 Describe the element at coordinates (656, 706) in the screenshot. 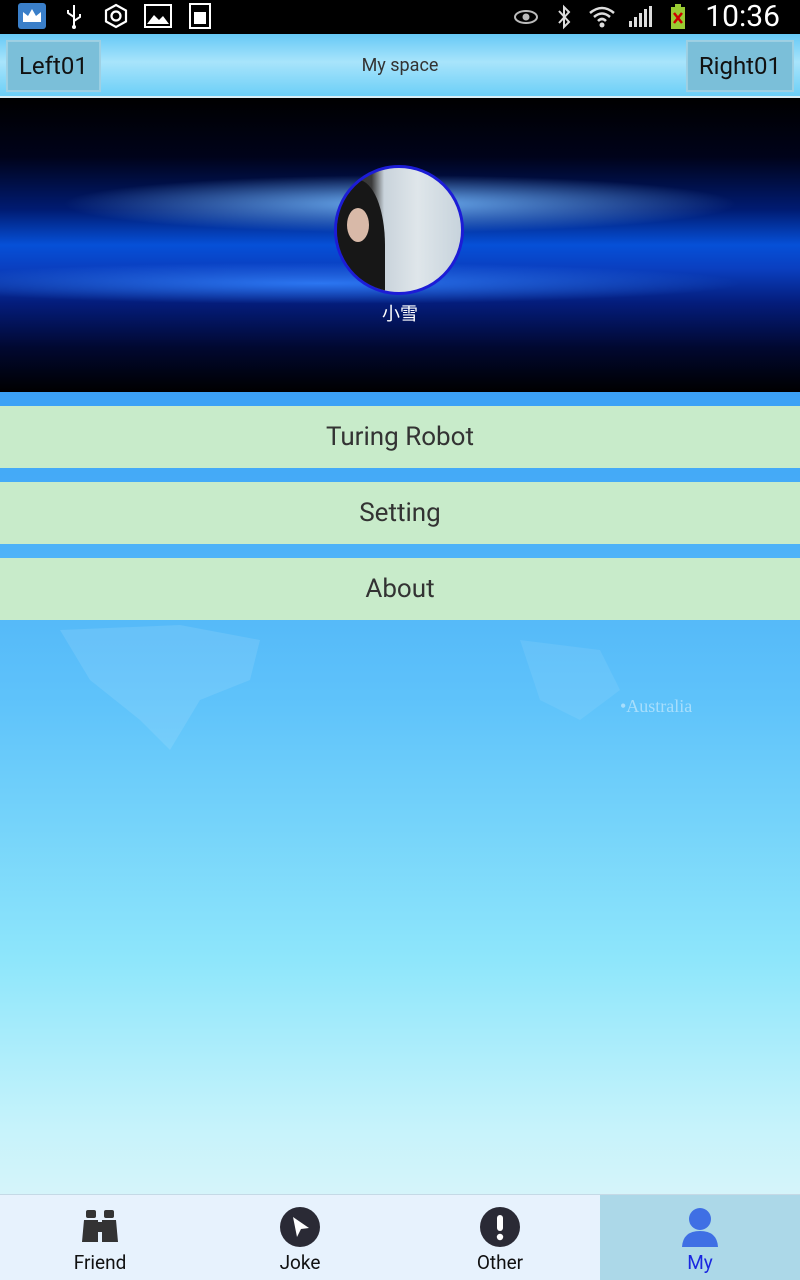

I see `map-label: •Australia` at that location.